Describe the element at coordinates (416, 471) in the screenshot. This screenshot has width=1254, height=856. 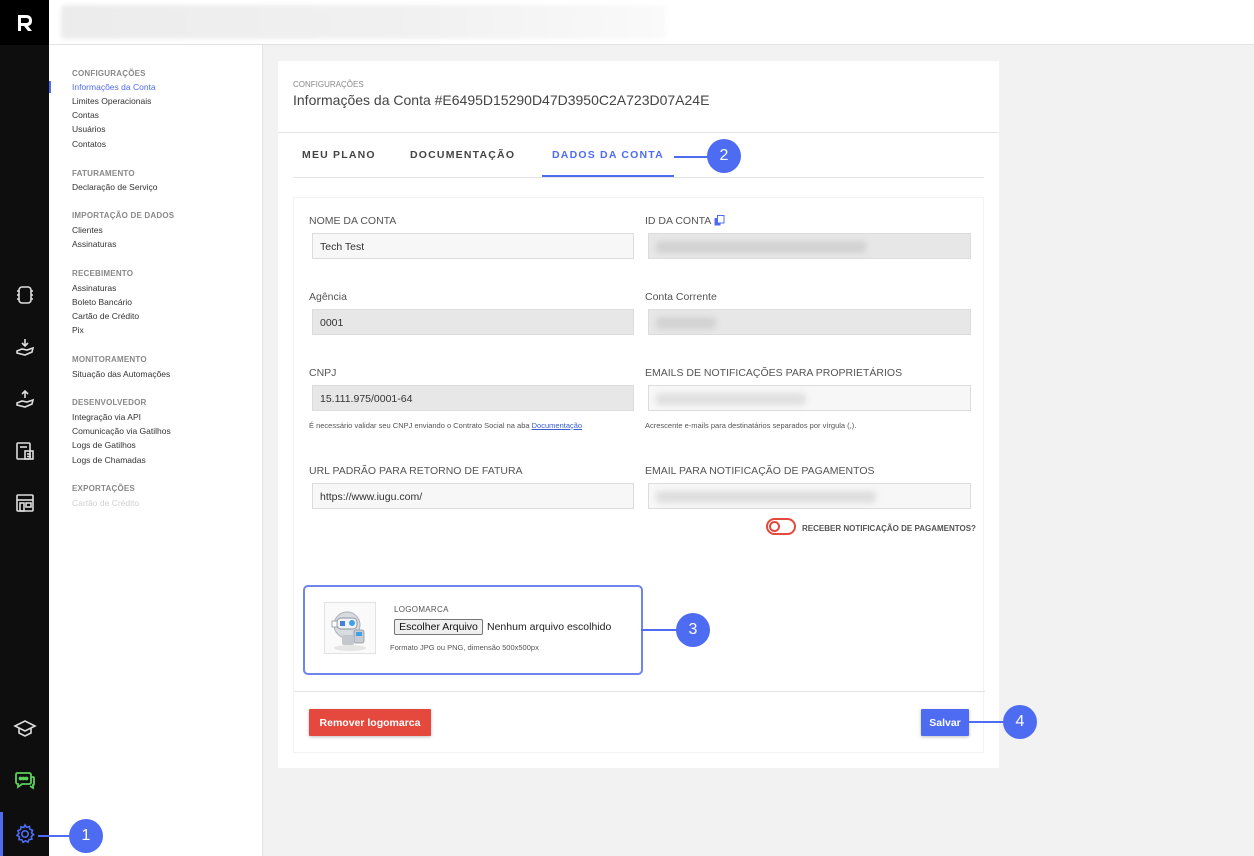
I see `return-url-label: URL PADRÃO PARA RETORNO DE FATURA` at that location.